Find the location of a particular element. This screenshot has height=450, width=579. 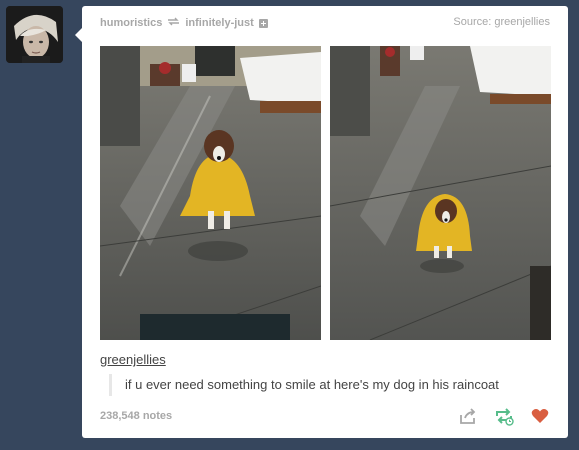

poster-username: humoristics is located at coordinates (131, 23).